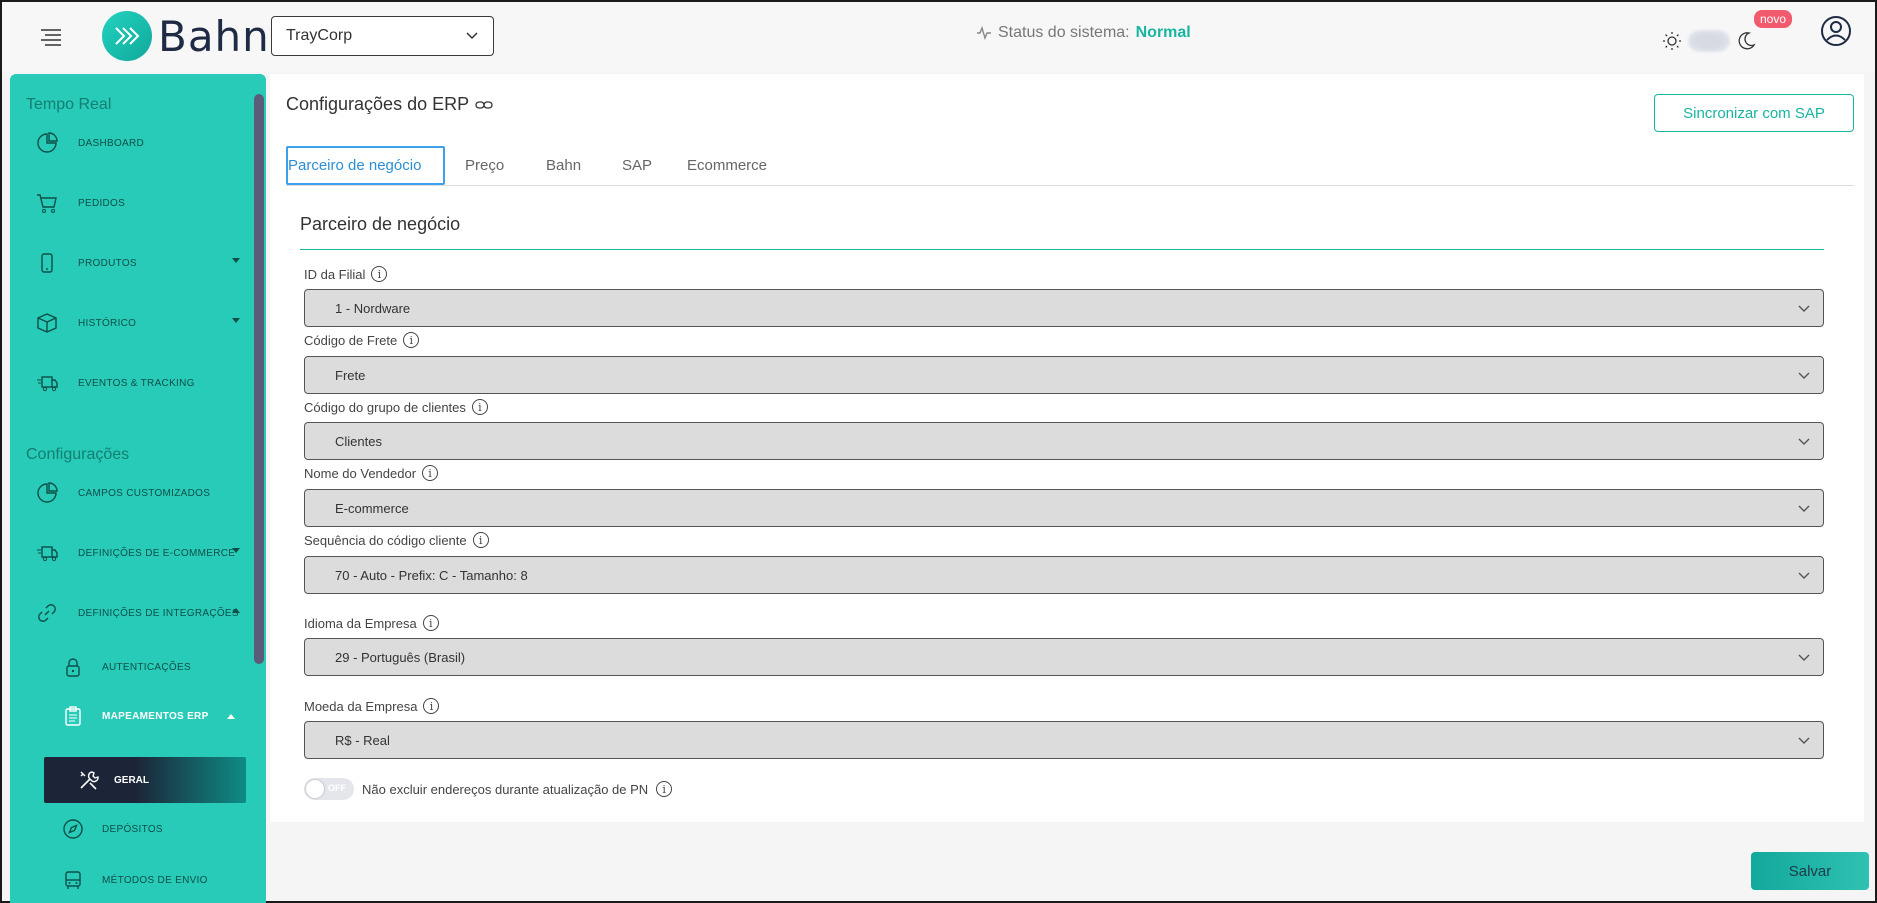 Image resolution: width=1877 pixels, height=903 pixels. I want to click on theme-toggle, so click(1709, 41).